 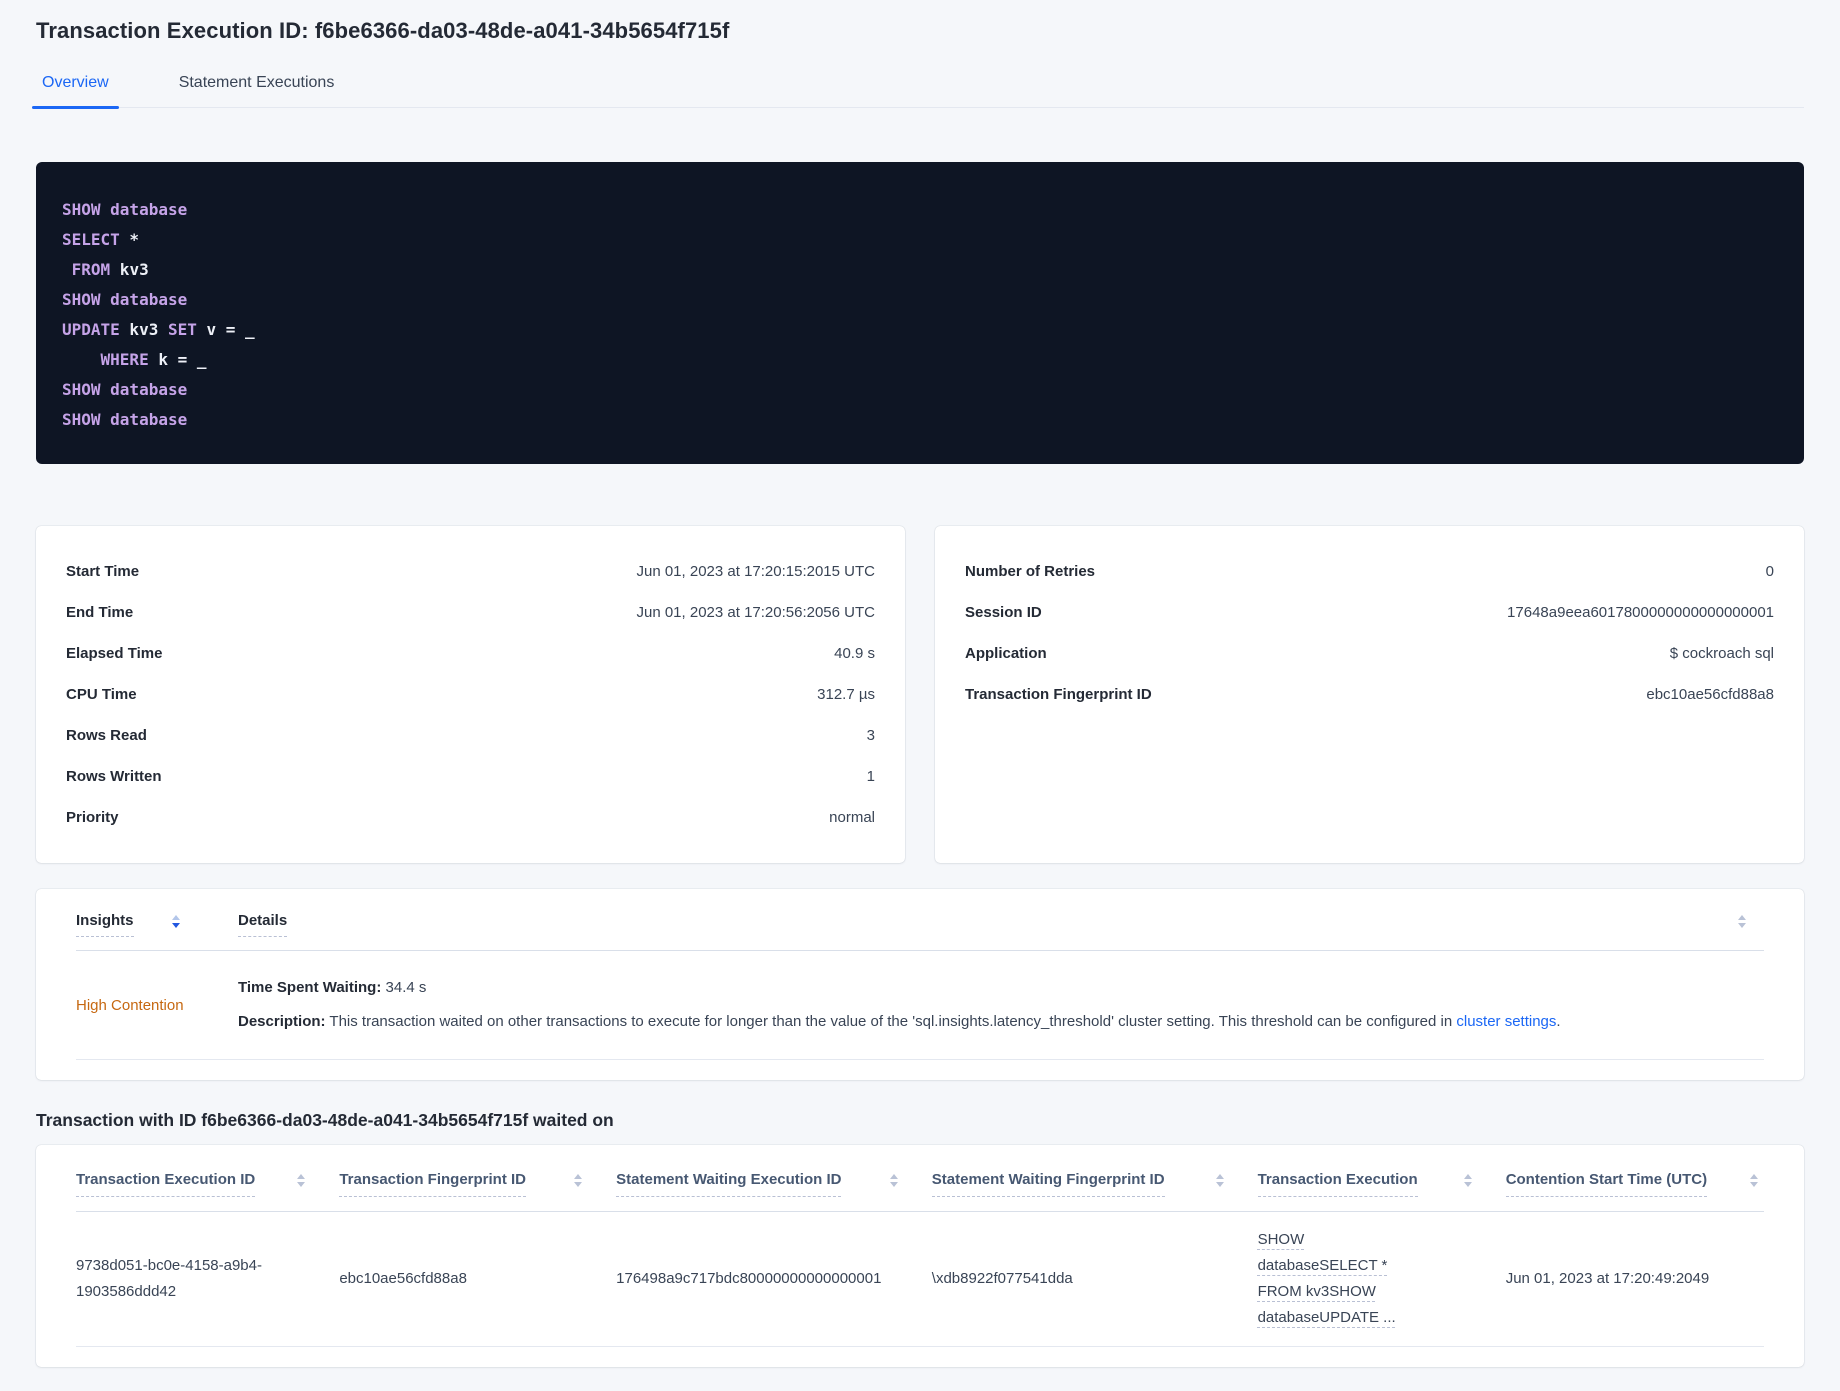 What do you see at coordinates (749, 1278) in the screenshot?
I see `cell-statement-waiting-execution-id: 176498a9c717bdc80000000000000001` at bounding box center [749, 1278].